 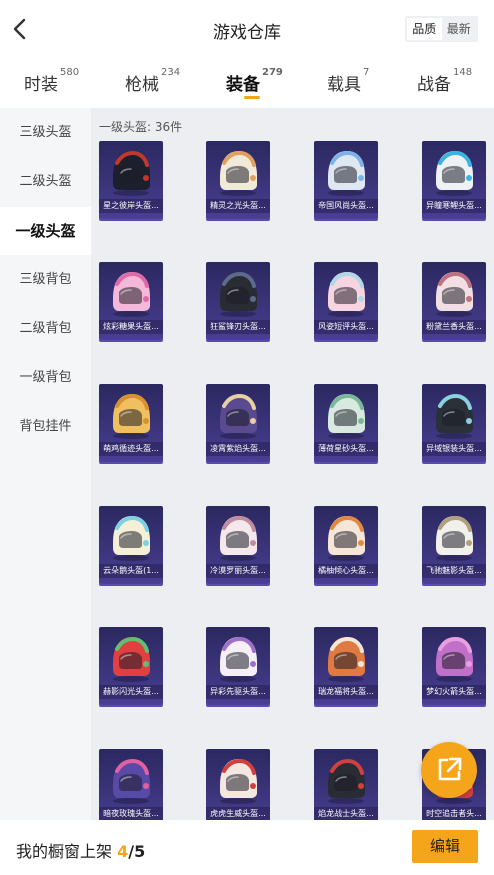 I want to click on sidebar-item-backpack-lv3: 三级背包, so click(x=45, y=280).